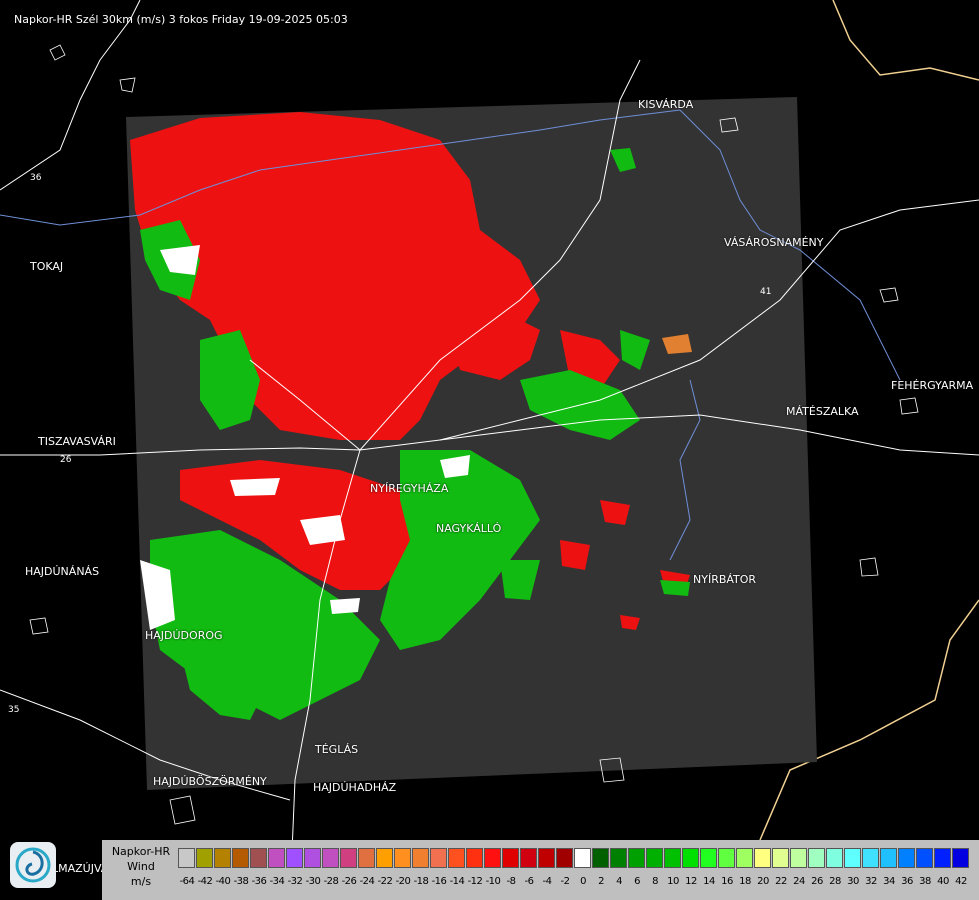  I want to click on legend-tick: 42, so click(961, 881).